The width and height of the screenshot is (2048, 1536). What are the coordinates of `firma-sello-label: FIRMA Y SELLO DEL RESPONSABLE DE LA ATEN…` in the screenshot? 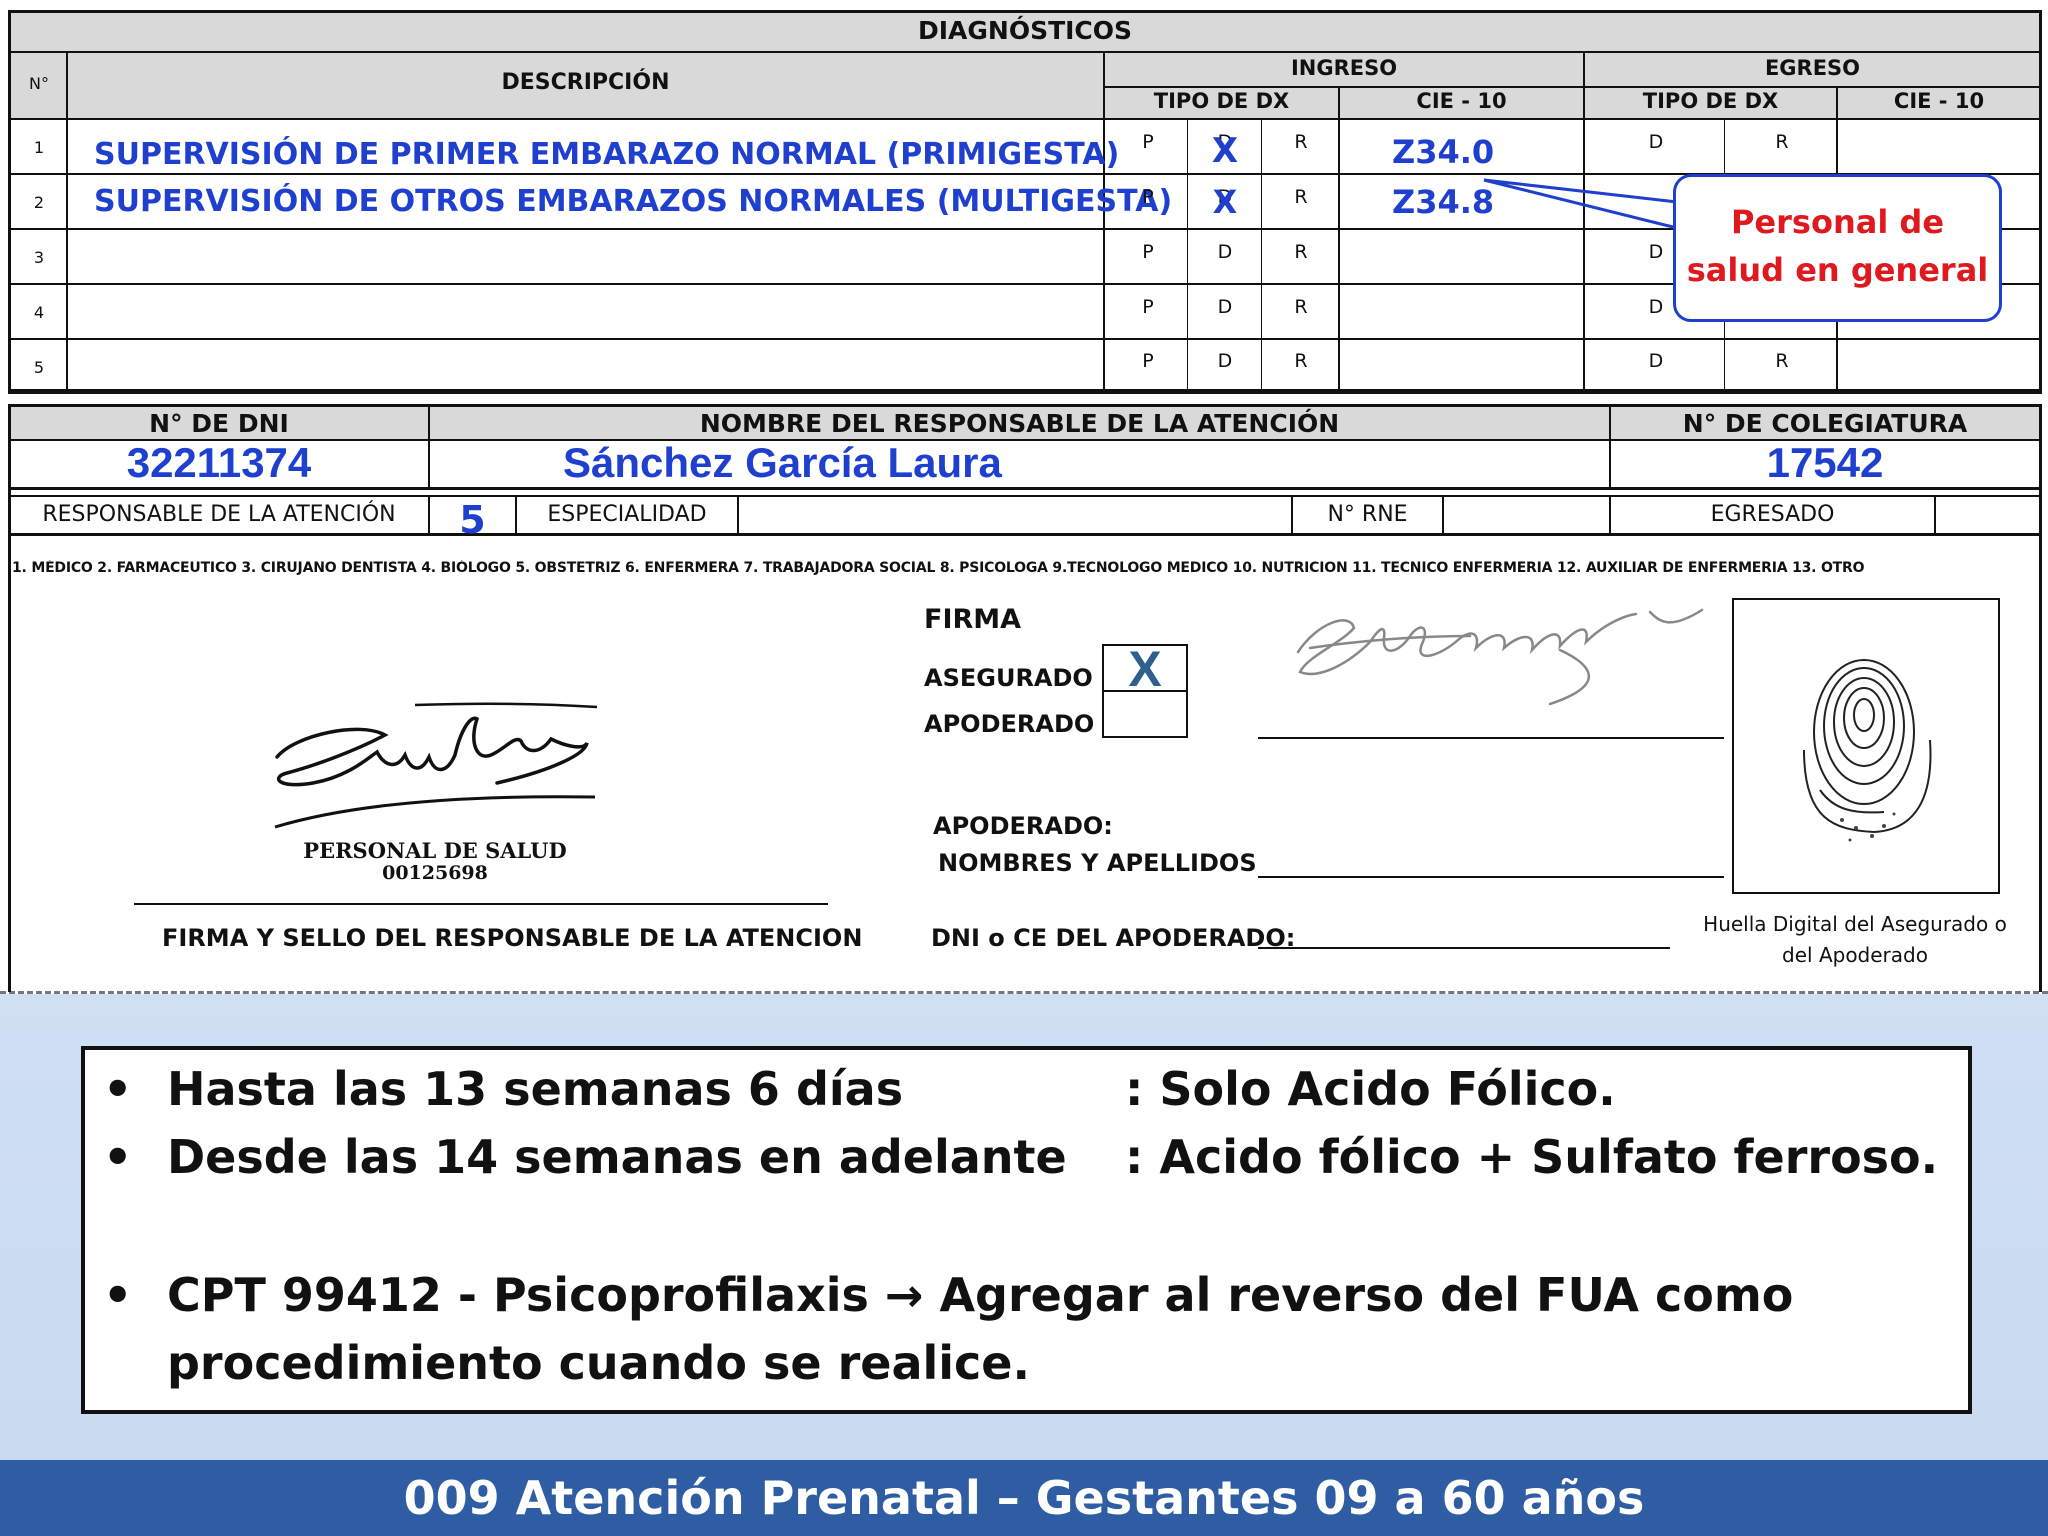 It's located at (512, 938).